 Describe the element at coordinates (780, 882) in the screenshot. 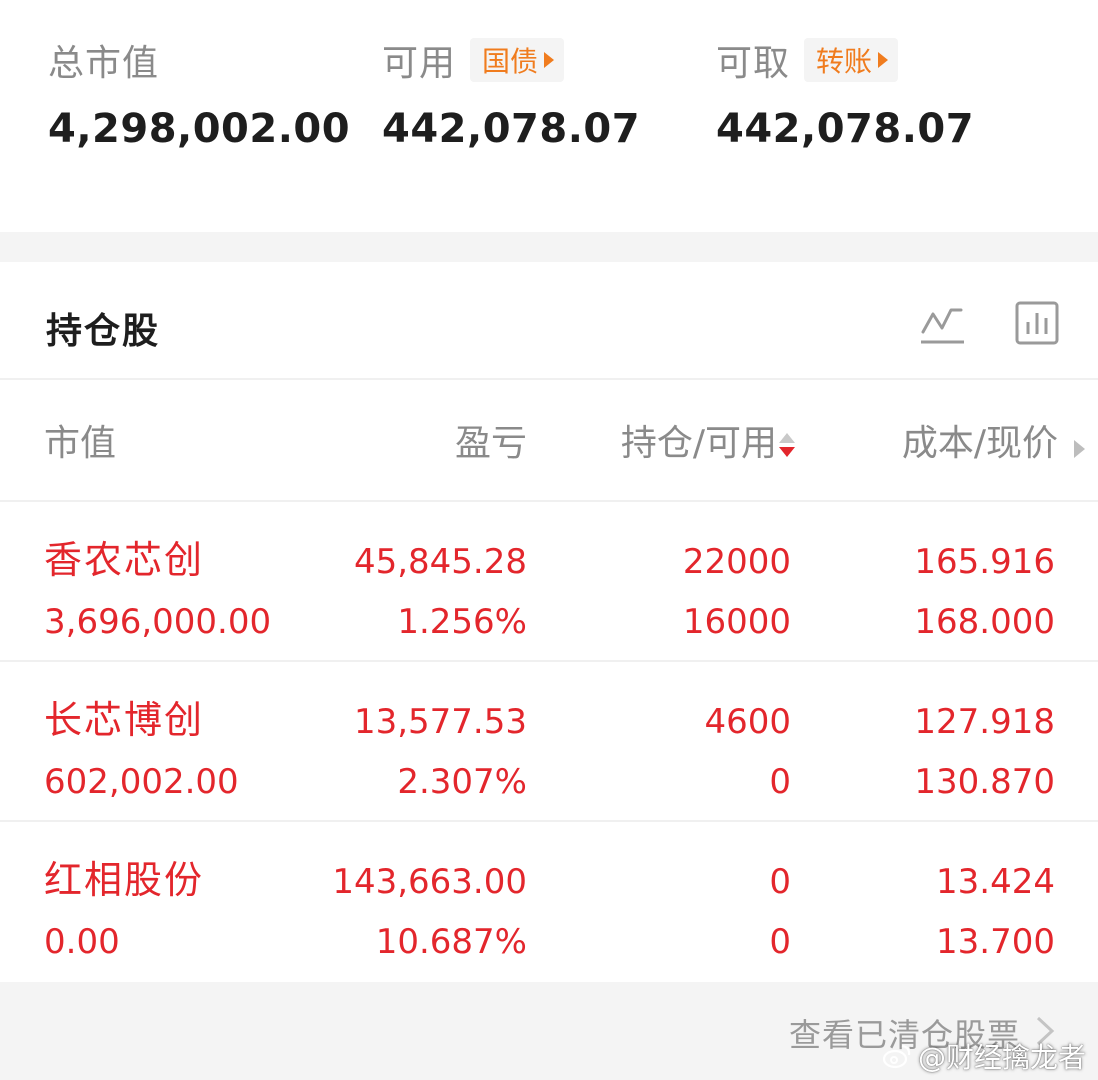

I see `stock-position: 0` at that location.